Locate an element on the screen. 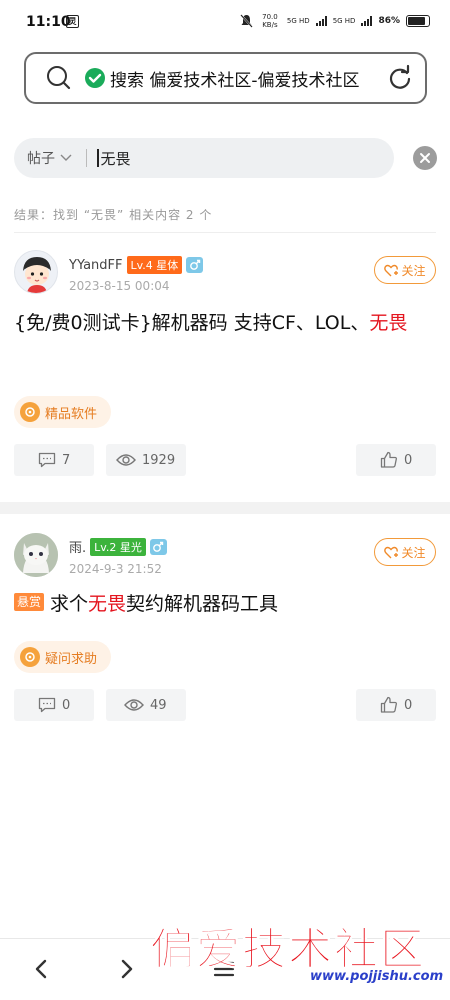 Image resolution: width=450 pixels, height=1000 pixels. site-watermark-logo: 偏爱技术社区 www.pojjishu.com is located at coordinates (300, 959).